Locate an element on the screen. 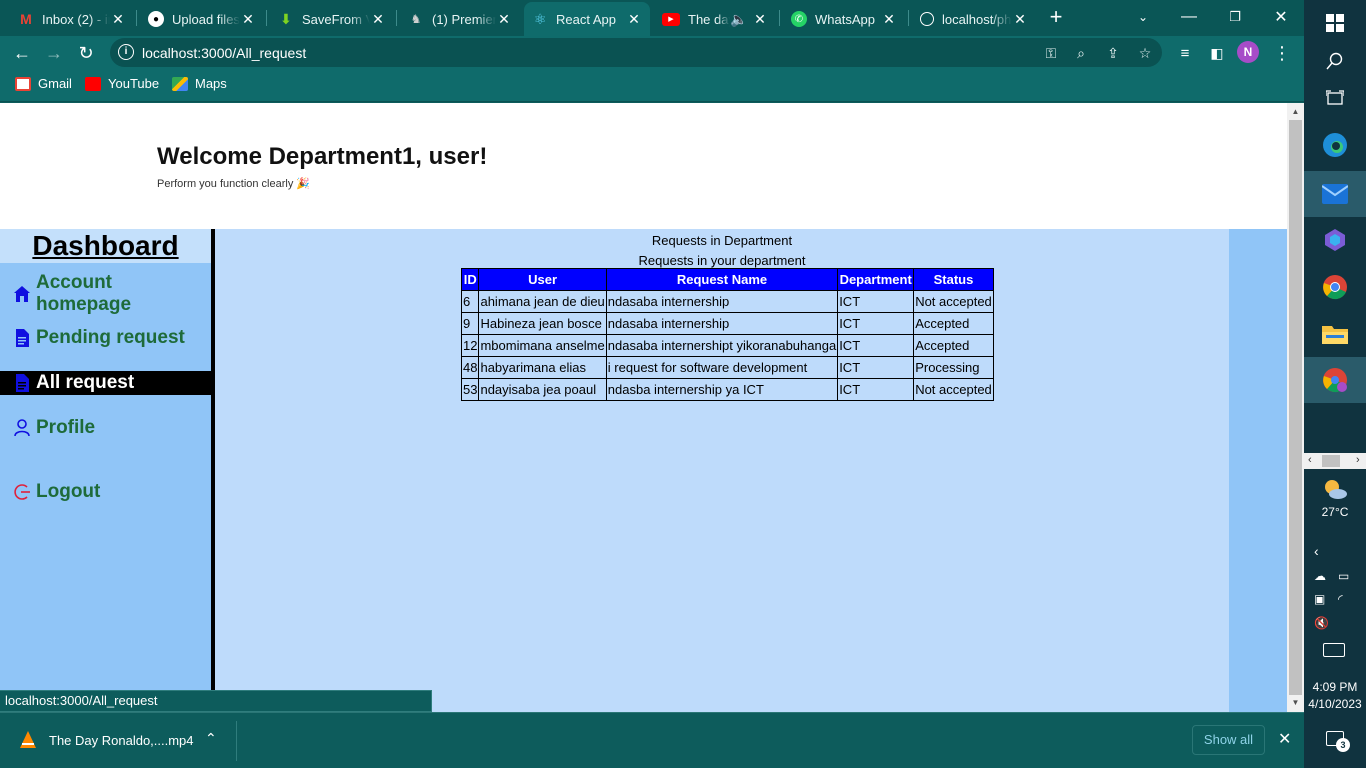 The image size is (1366, 768). download-bar: The Day Ronaldo,....mp4 ⌃ Show all ✕ is located at coordinates (652, 740).